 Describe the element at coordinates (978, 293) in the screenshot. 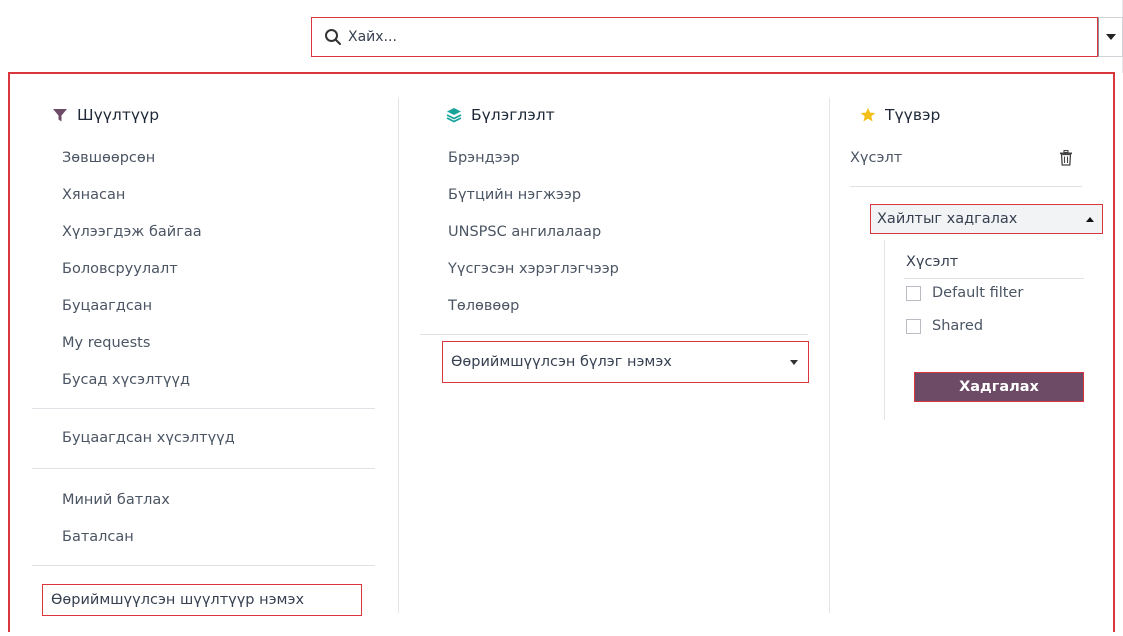

I see `default-filter-label: Default filter` at that location.